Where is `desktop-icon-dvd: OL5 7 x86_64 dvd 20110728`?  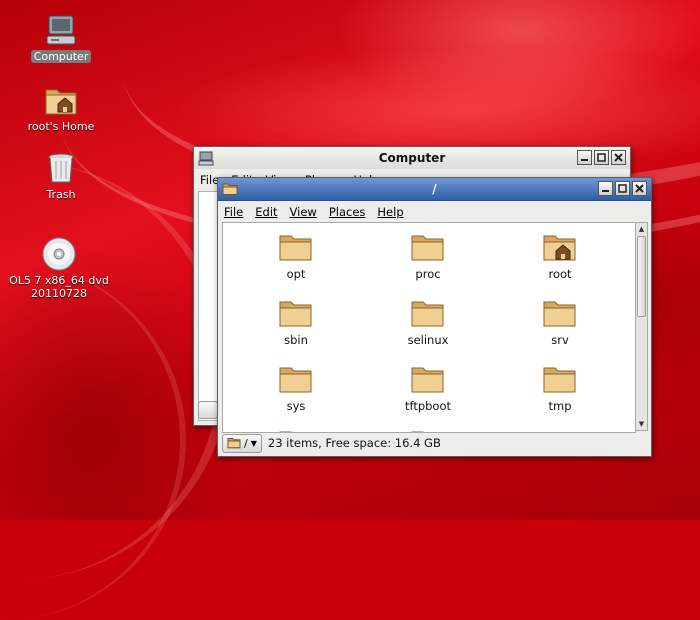
desktop-icon-dvd: OL5 7 x86_64 dvd 20110728 is located at coordinates (59, 268).